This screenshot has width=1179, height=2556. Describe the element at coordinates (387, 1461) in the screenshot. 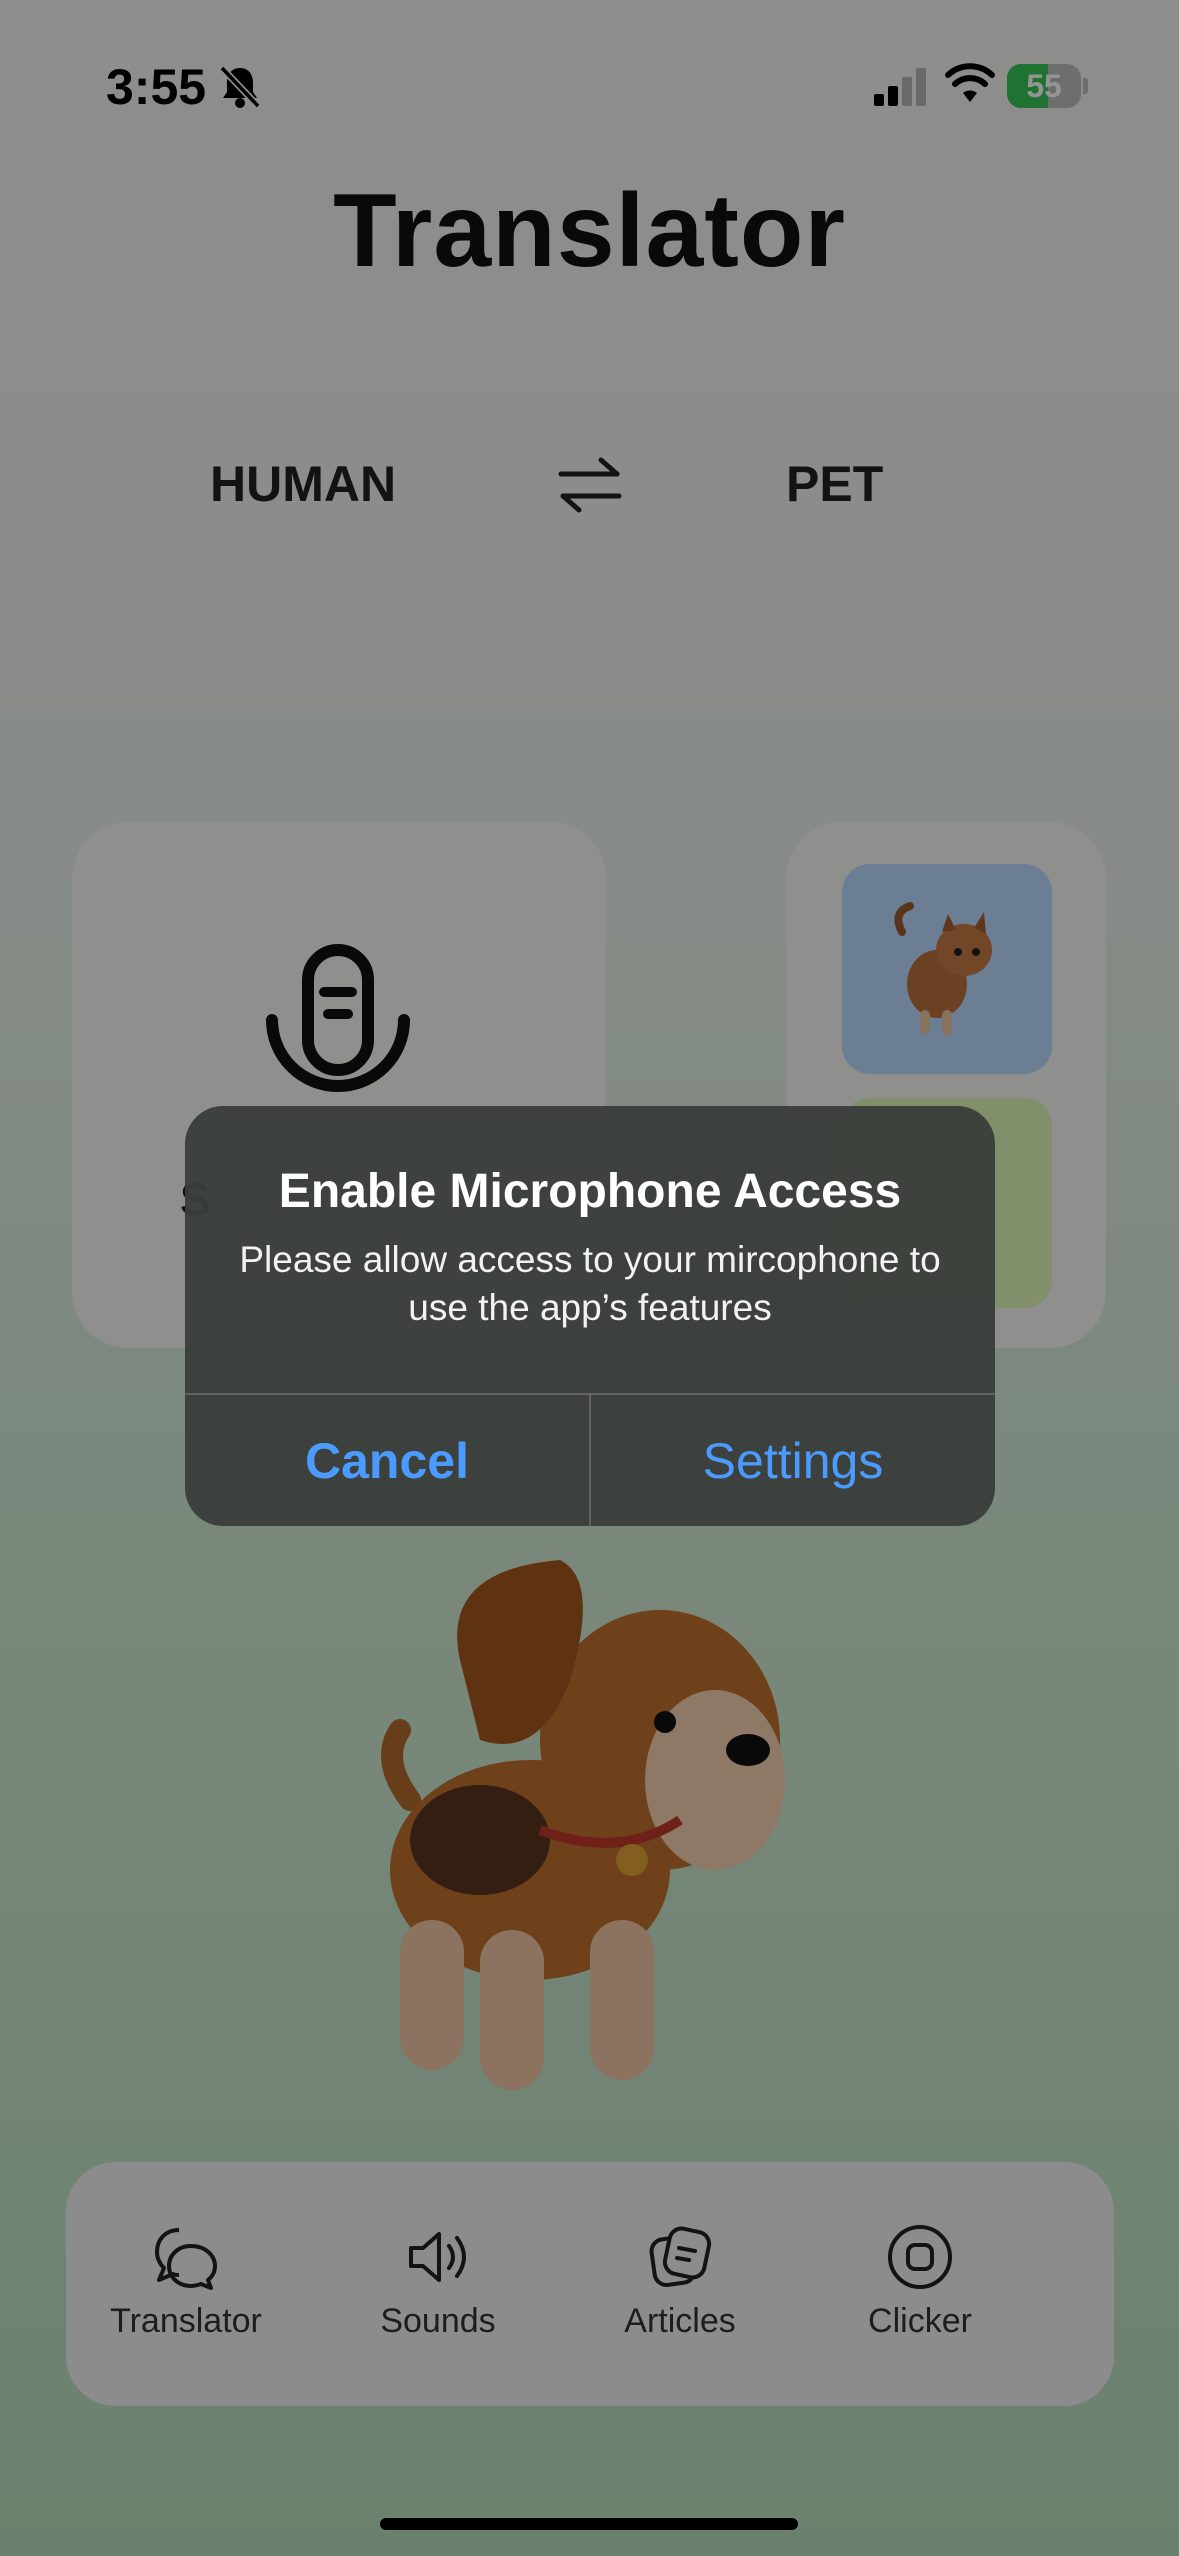

I see `cancel-button: Cancel` at that location.